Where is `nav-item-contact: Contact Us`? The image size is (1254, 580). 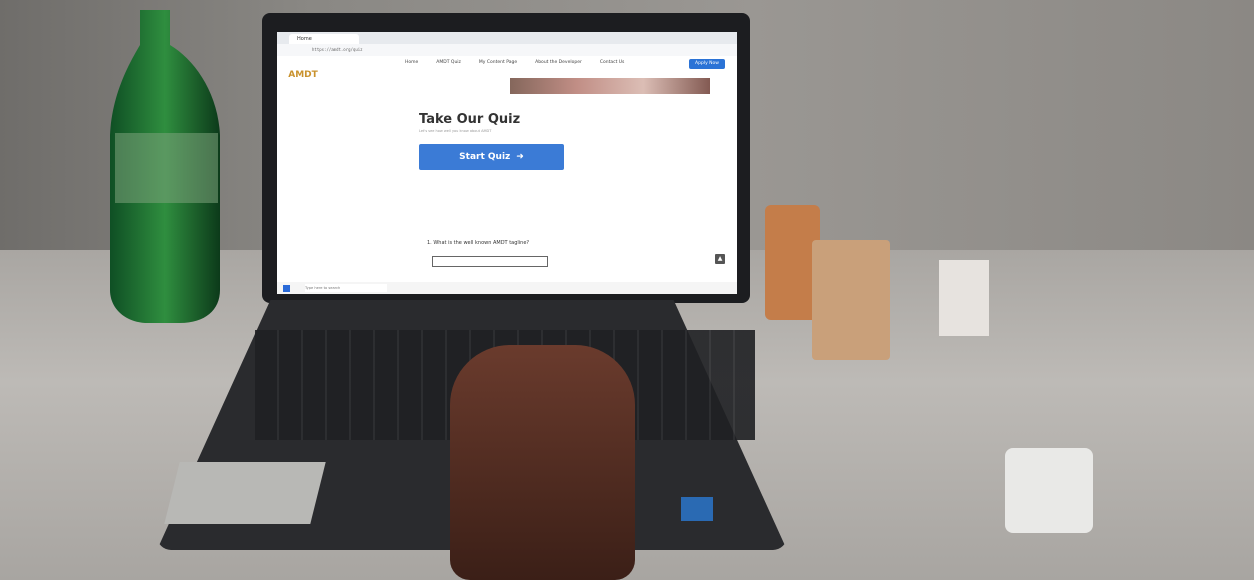
nav-item-contact: Contact Us is located at coordinates (612, 62).